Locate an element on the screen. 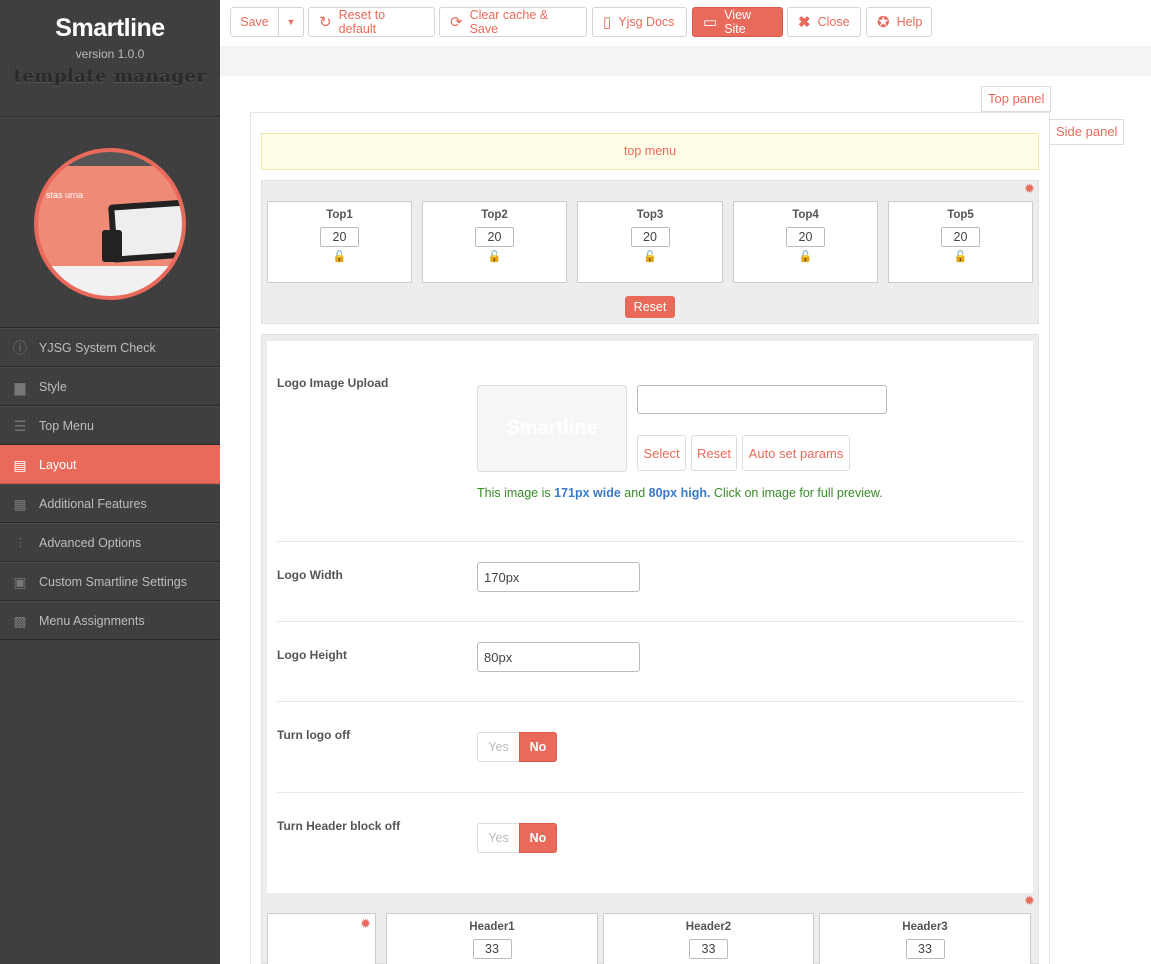  sitemap-icon: ▩ is located at coordinates (20, 620).